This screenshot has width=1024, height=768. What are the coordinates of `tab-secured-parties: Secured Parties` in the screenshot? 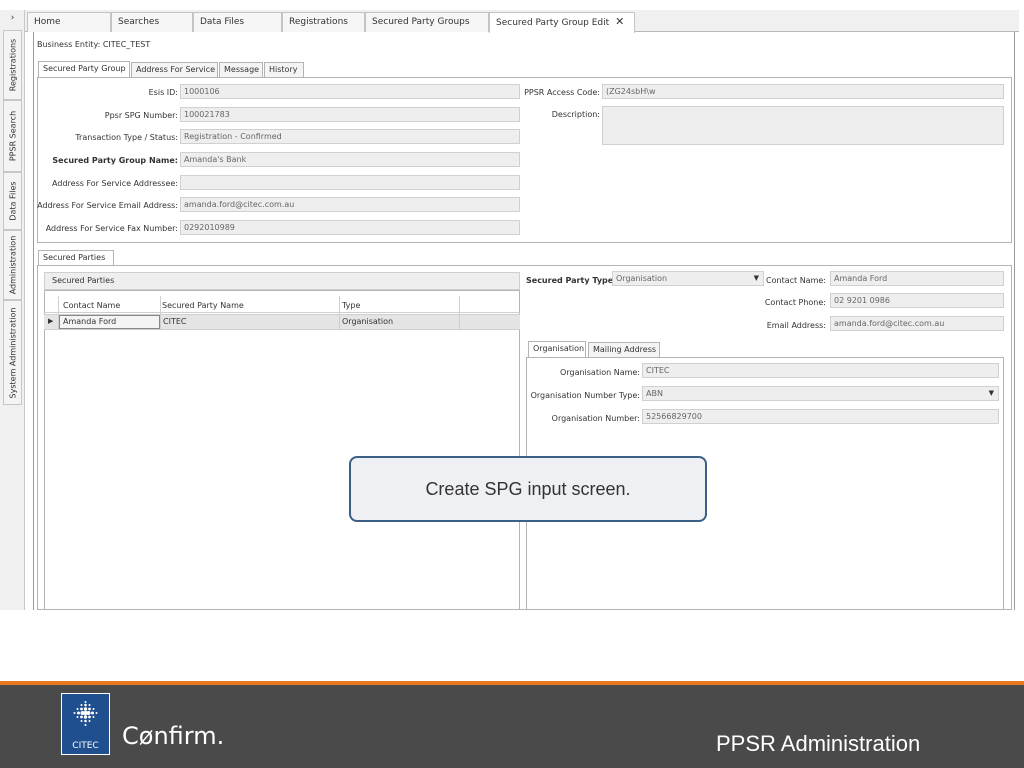 It's located at (76, 258).